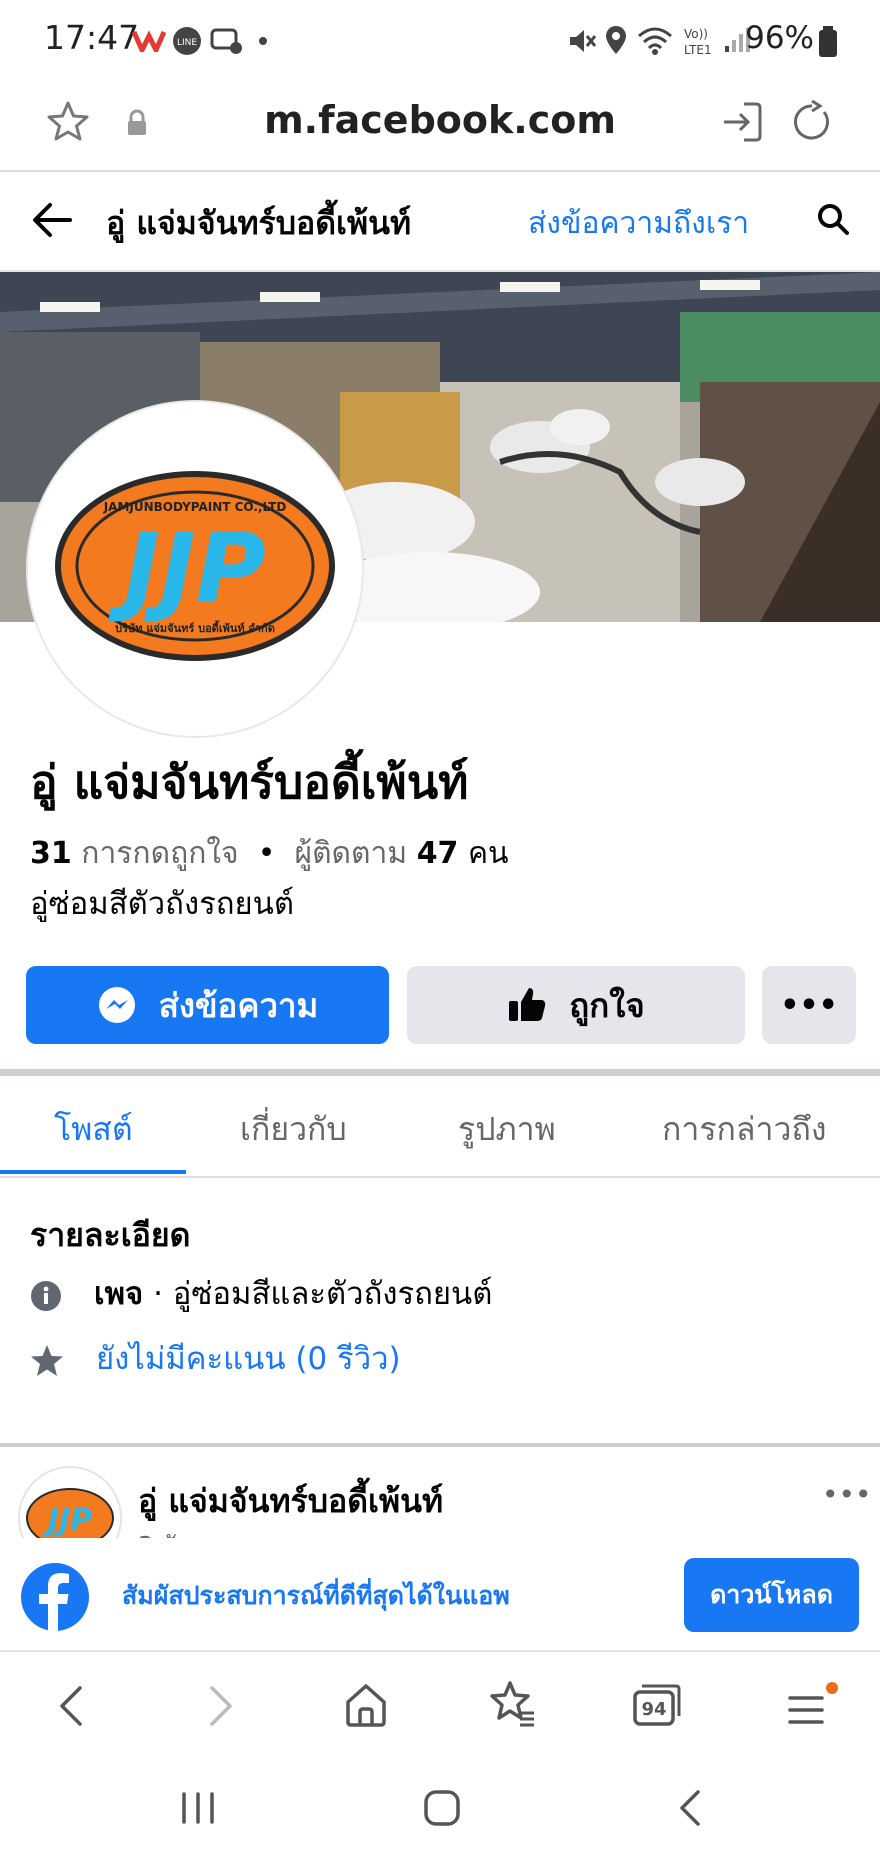  Describe the element at coordinates (93, 1129) in the screenshot. I see `tab-posts: โพสต์` at that location.